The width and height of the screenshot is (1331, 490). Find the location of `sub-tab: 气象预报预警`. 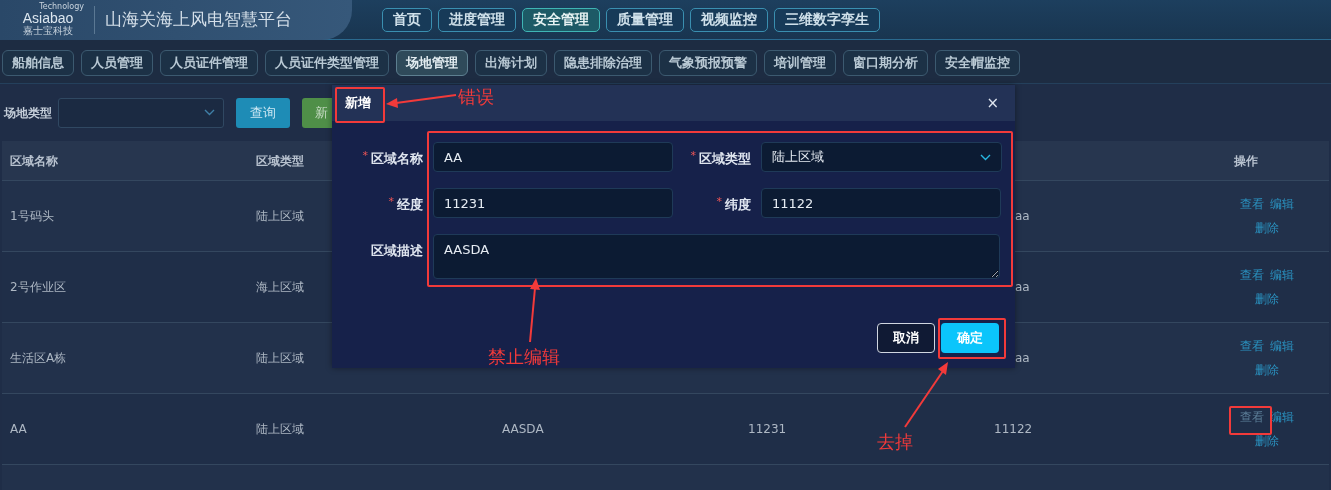

sub-tab: 气象预报预警 is located at coordinates (708, 62).